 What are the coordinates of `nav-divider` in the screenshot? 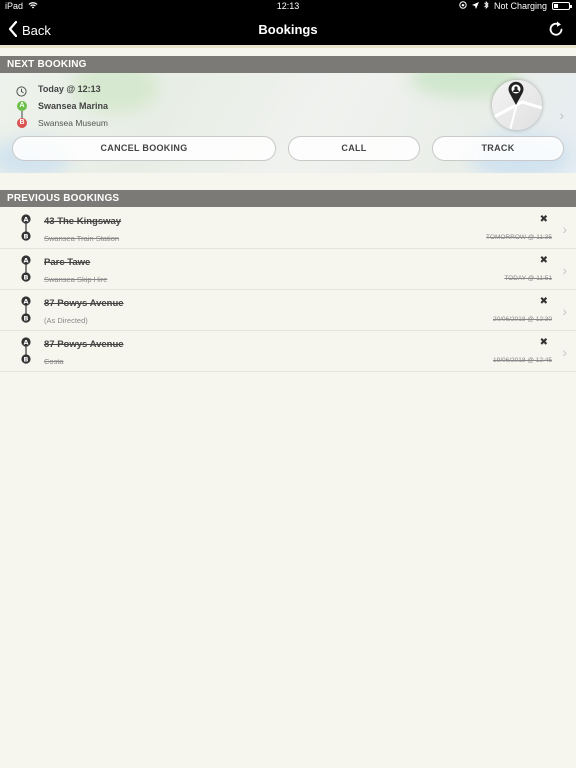 It's located at (288, 46).